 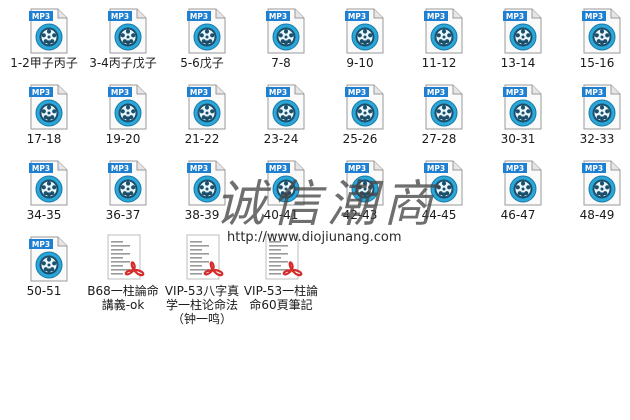 I want to click on mp3-file-item: MP3 7-8, so click(x=281, y=36).